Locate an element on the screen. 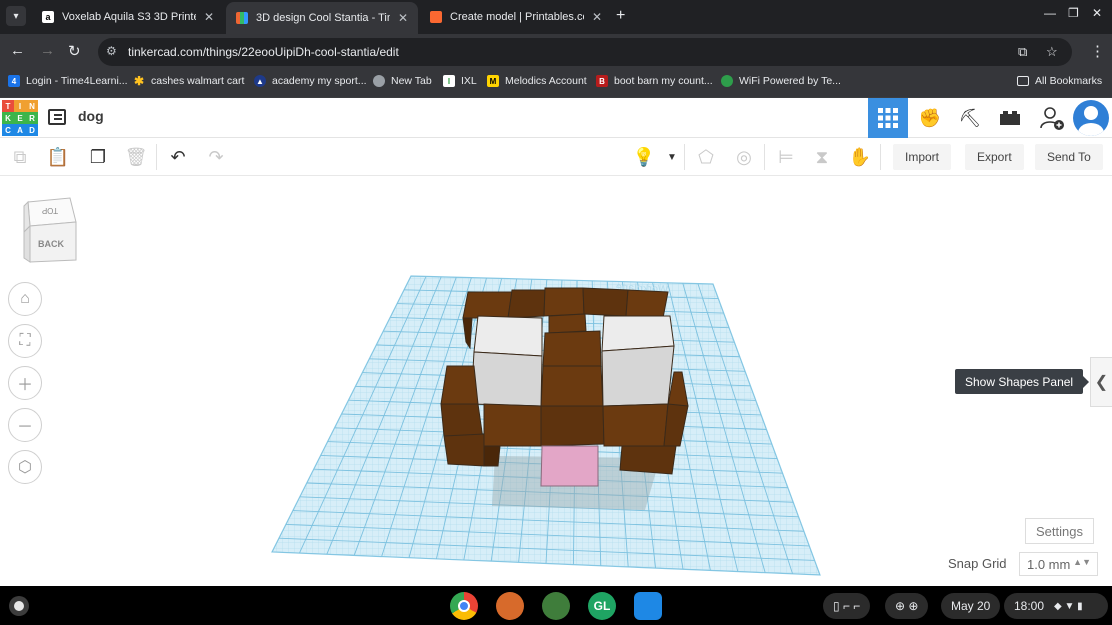 This screenshot has width=1112, height=625. undo-icon: ↶ is located at coordinates (178, 157).